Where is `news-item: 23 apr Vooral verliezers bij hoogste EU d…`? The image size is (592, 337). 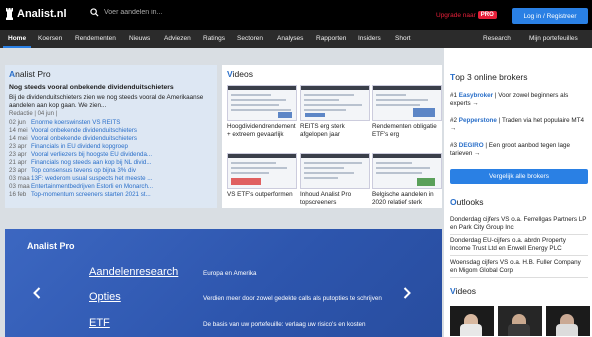 news-item: 23 apr Vooral verliezers bij hoogste EU d… is located at coordinates (113, 155).